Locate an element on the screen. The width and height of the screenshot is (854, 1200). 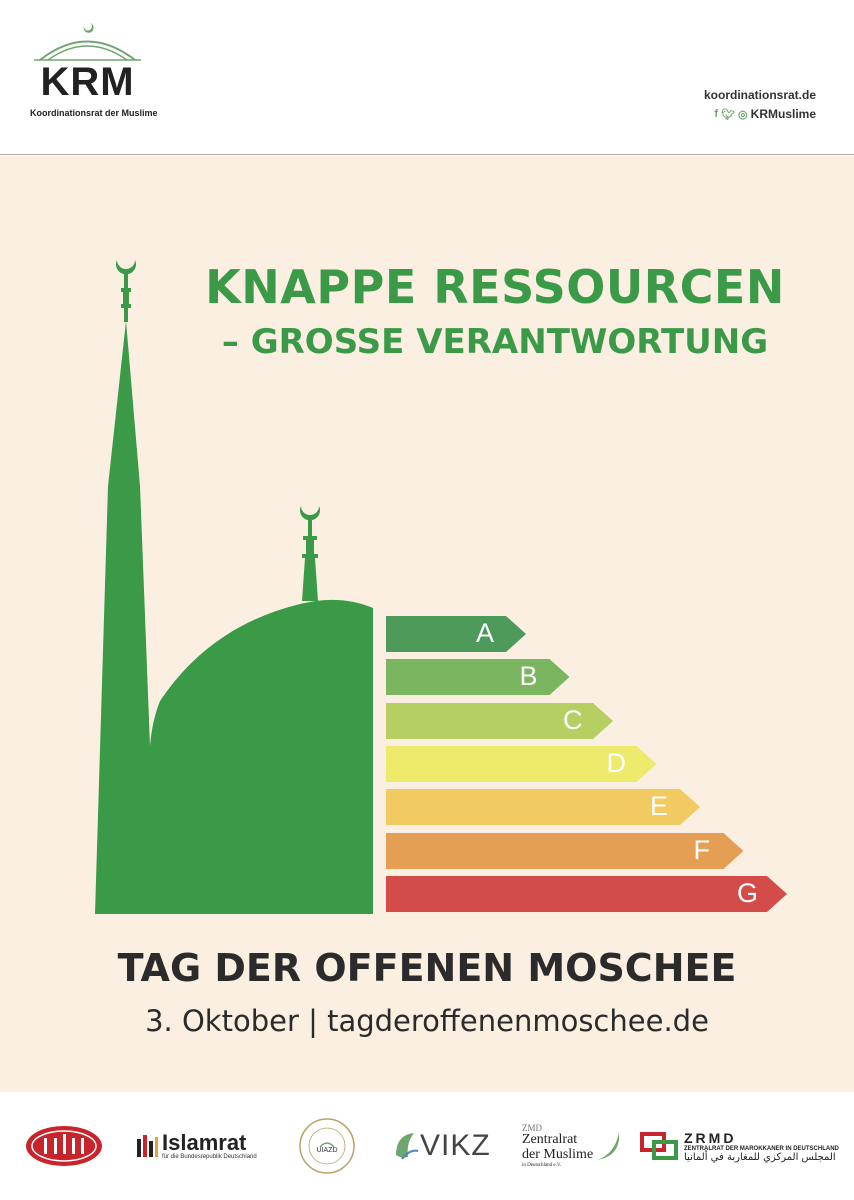
energy-class-d: D is located at coordinates (521, 763).